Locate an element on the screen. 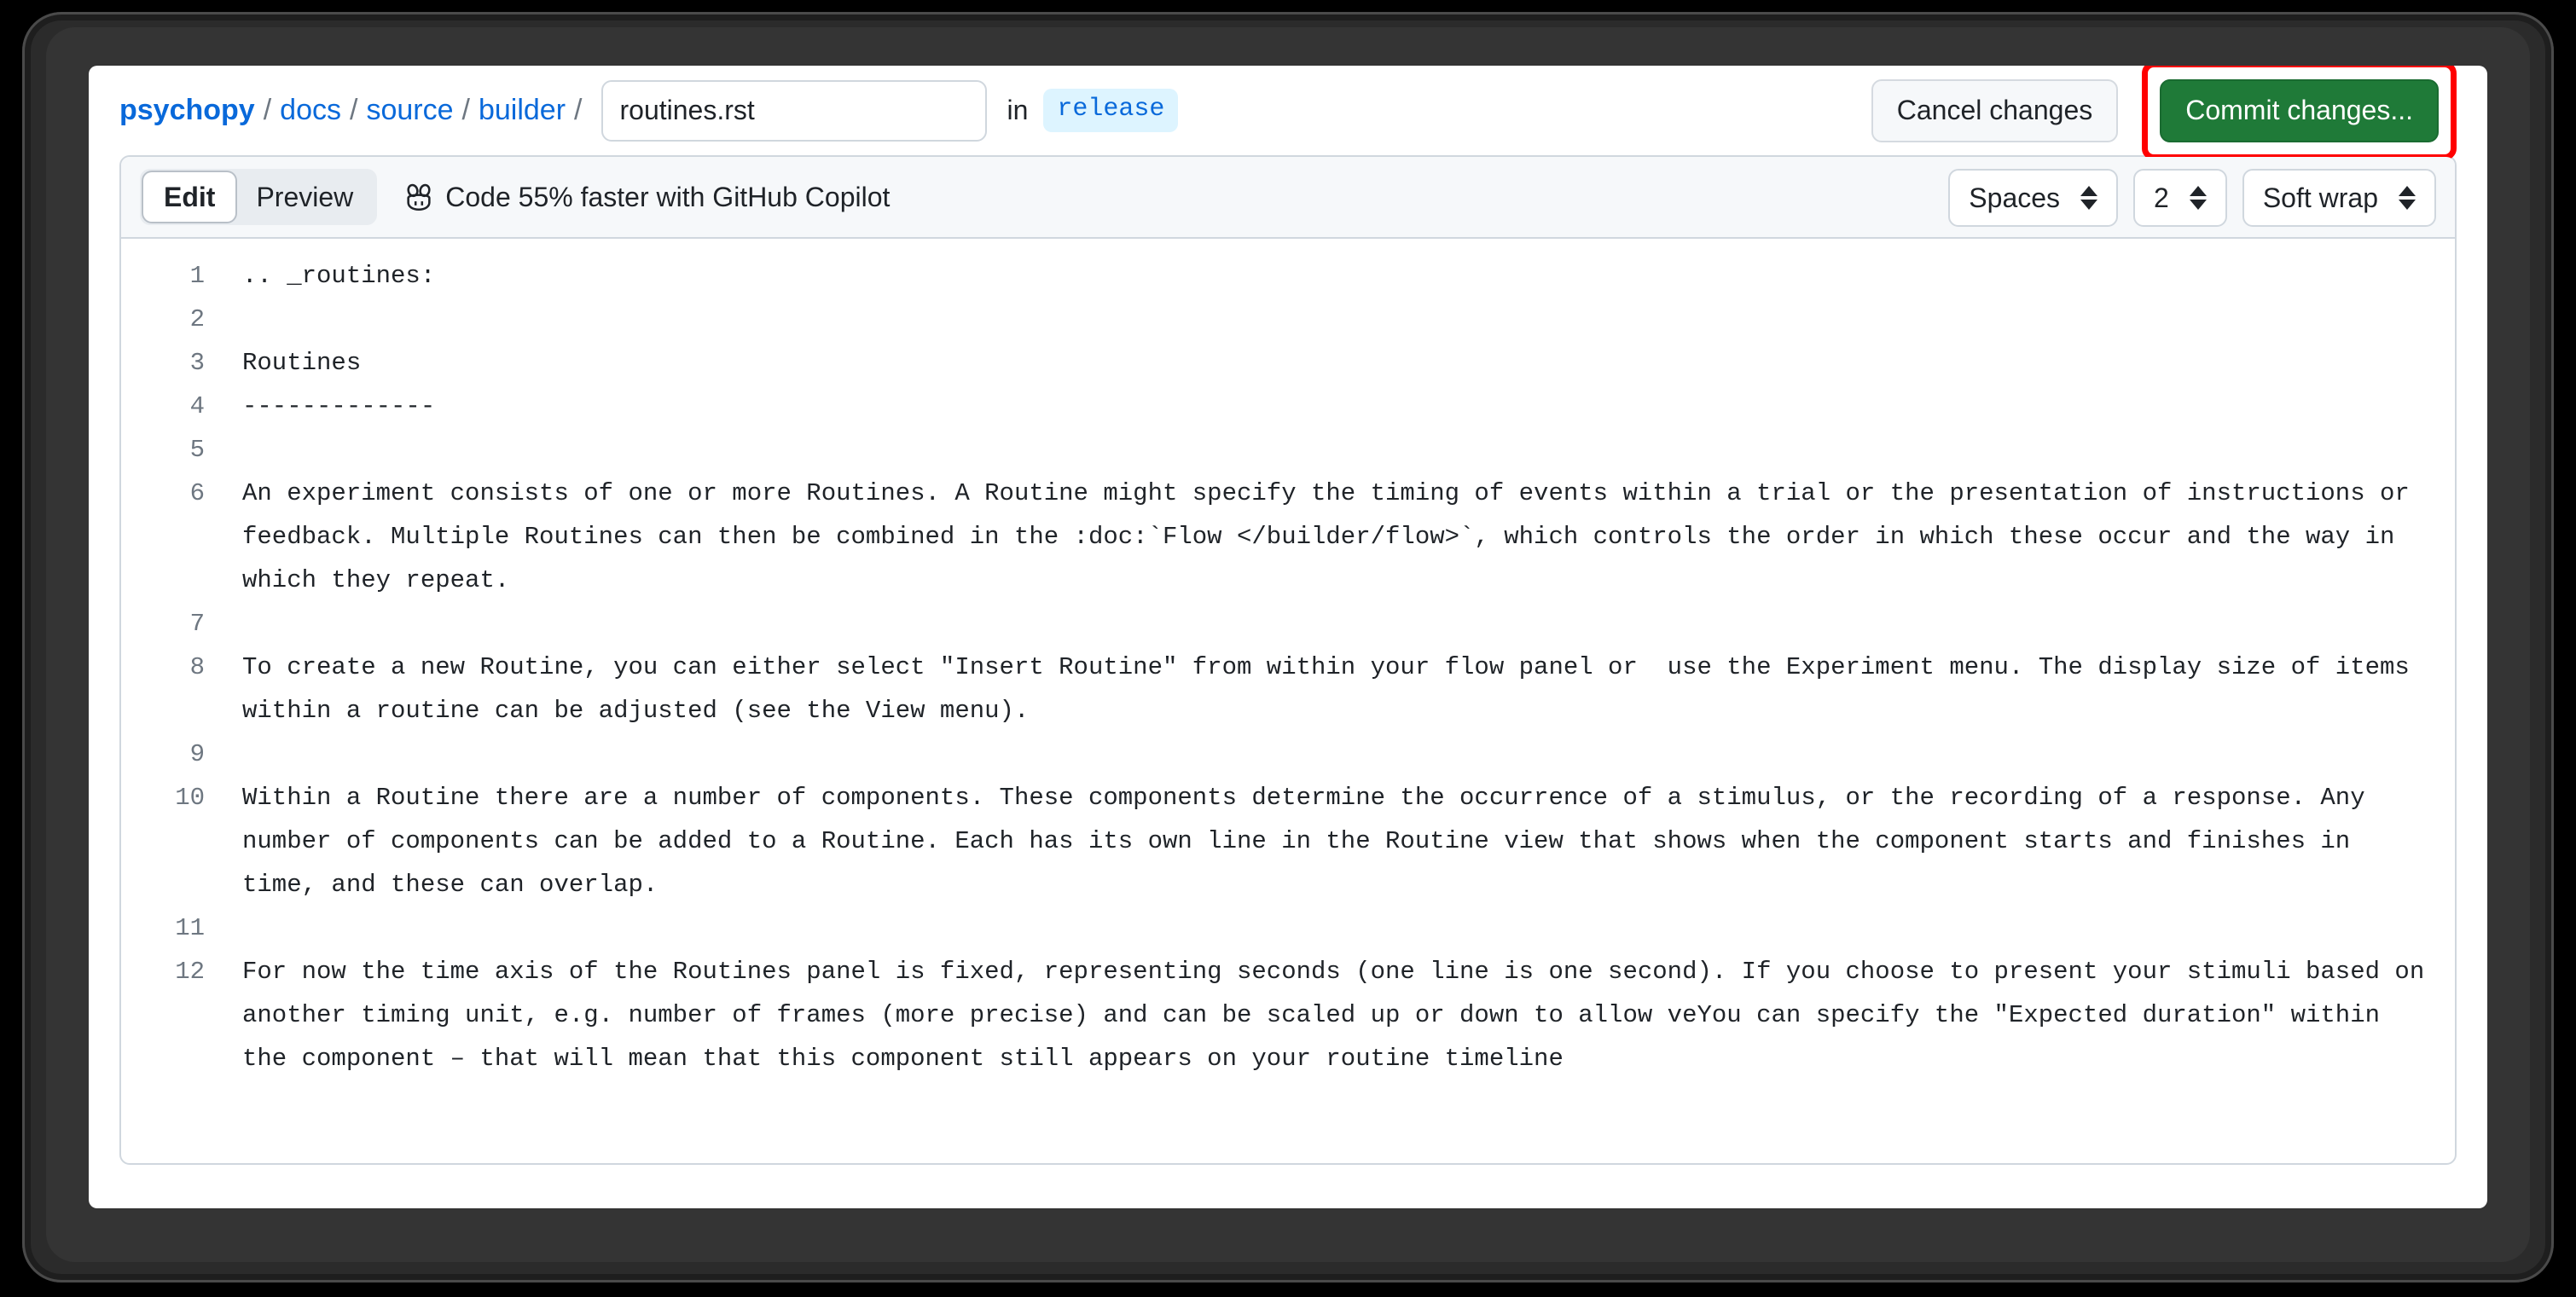 The image size is (2576, 1297). code-line: .. _routines: is located at coordinates (1335, 276).